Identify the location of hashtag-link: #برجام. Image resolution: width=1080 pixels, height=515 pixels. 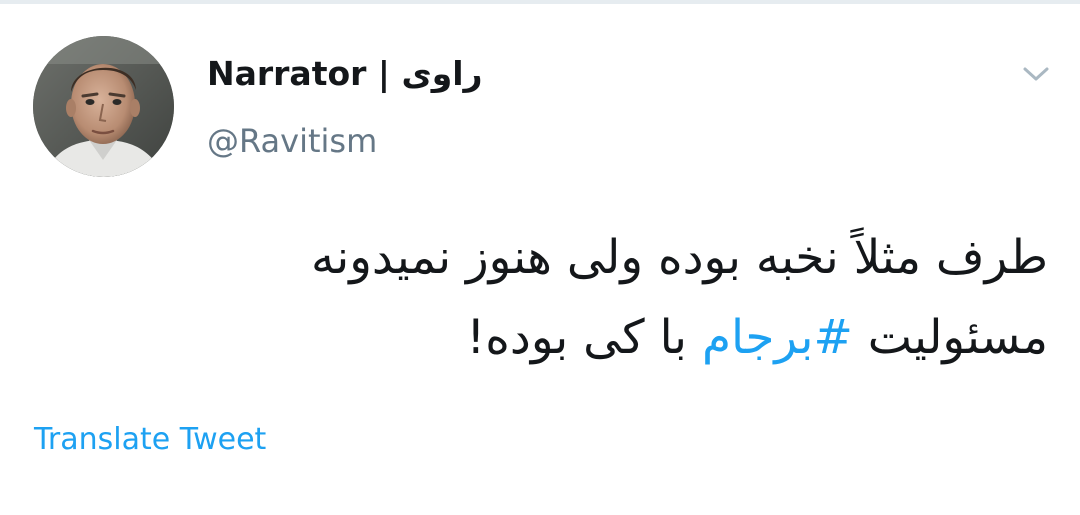
(777, 337).